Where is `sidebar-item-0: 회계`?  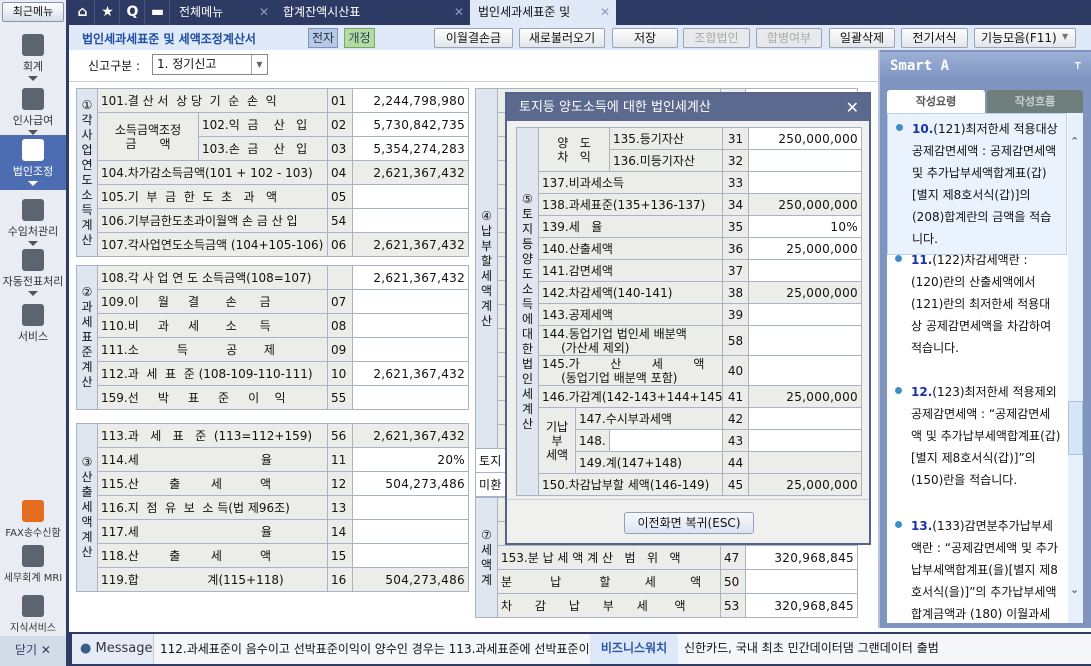 sidebar-item-0: 회계 is located at coordinates (33, 57).